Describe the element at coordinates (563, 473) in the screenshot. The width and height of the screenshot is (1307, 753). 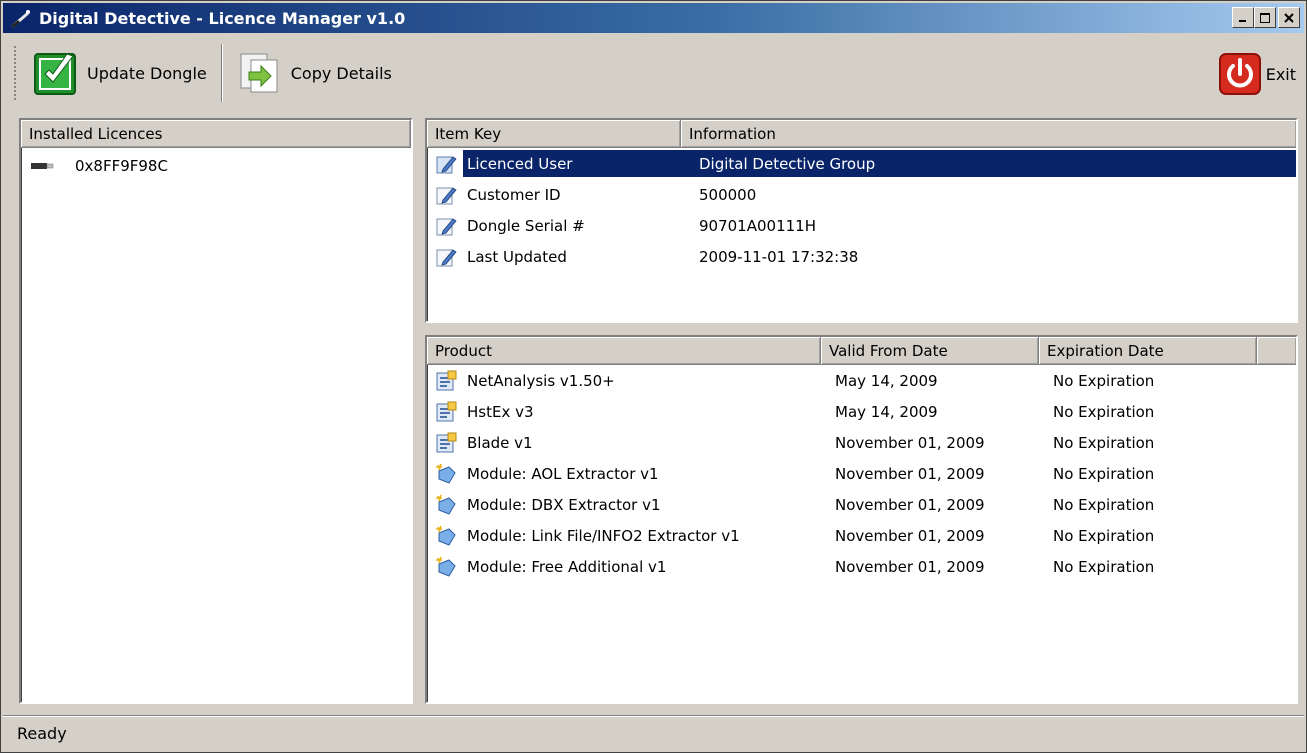
I see `product-name: Module: AOL Extractor v1` at that location.